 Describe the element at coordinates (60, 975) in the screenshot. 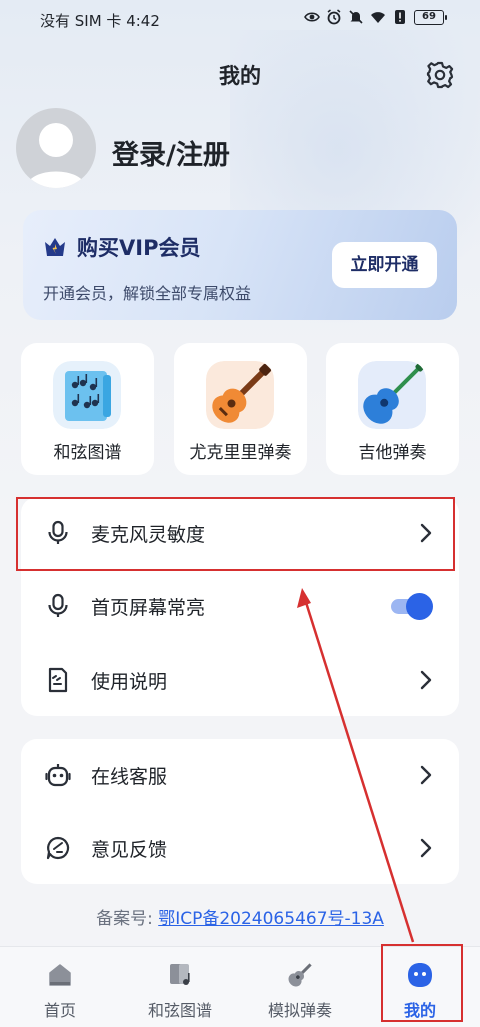

I see `home-icon` at that location.